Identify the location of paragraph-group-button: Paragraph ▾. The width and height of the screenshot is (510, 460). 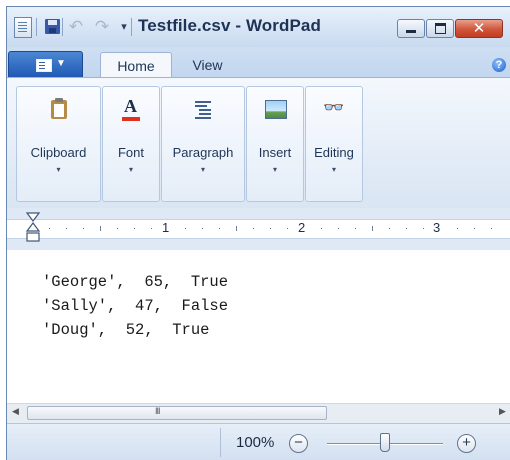
(203, 144).